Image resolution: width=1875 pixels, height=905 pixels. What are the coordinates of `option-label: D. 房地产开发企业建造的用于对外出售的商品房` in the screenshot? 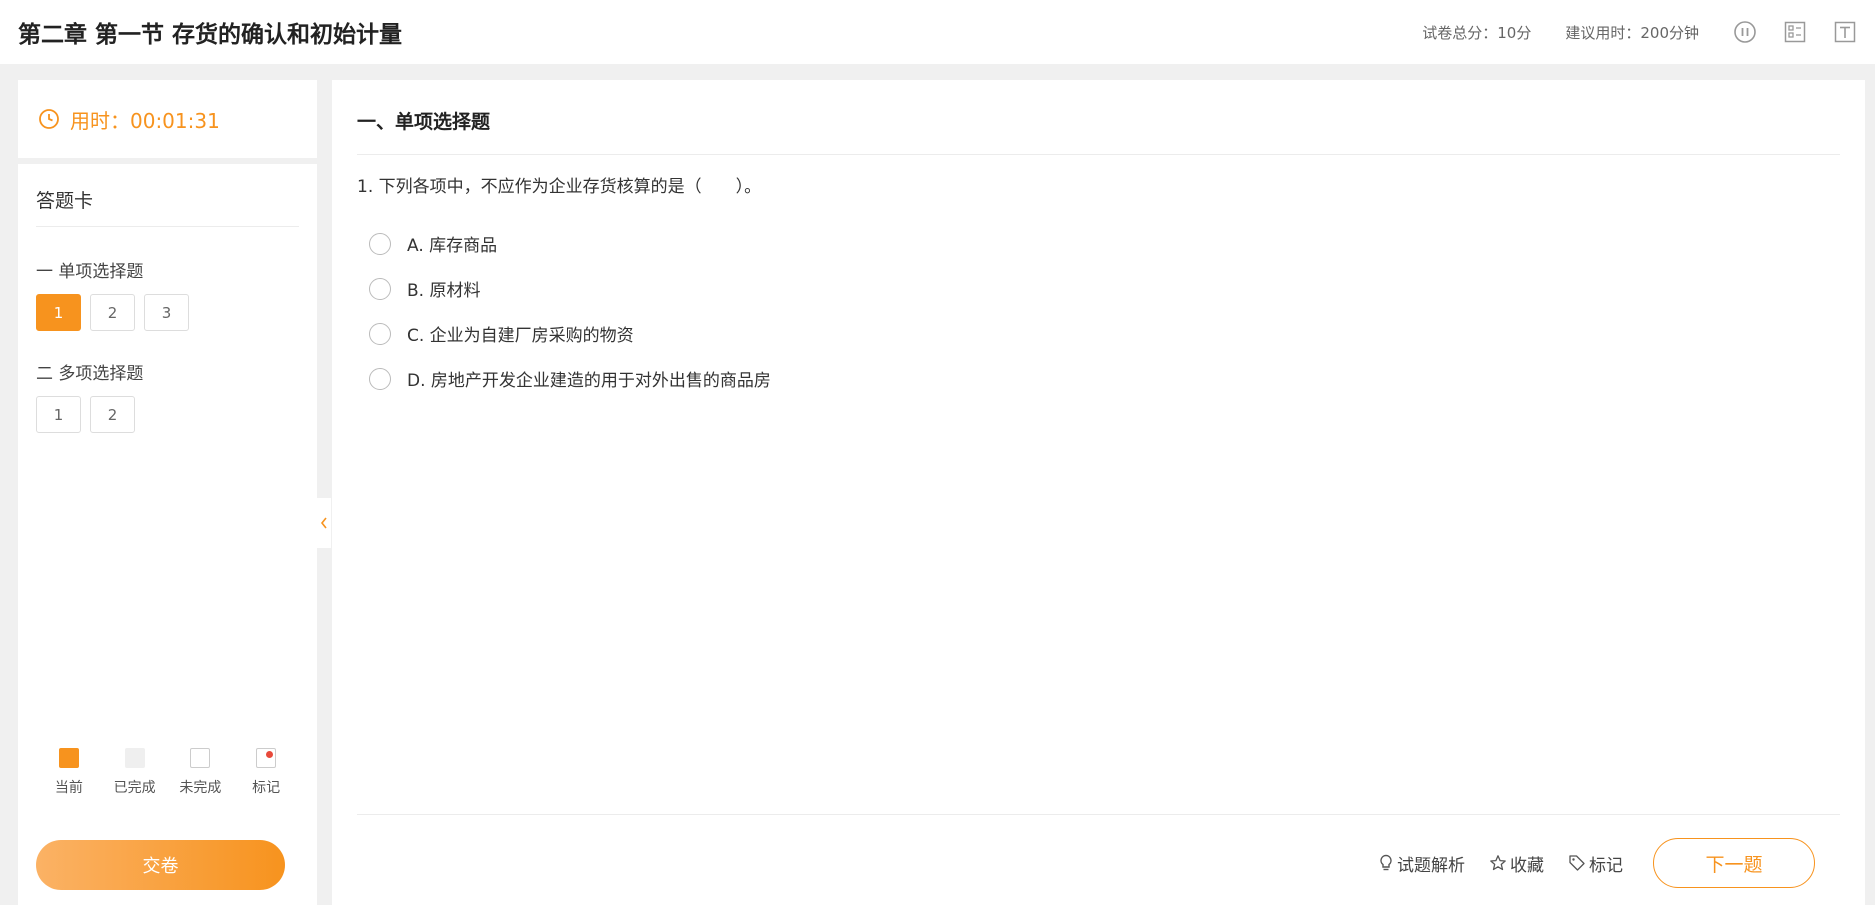 It's located at (589, 381).